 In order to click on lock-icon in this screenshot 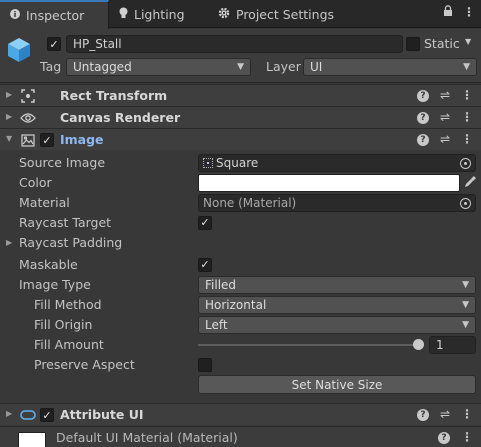, I will do `click(448, 12)`.